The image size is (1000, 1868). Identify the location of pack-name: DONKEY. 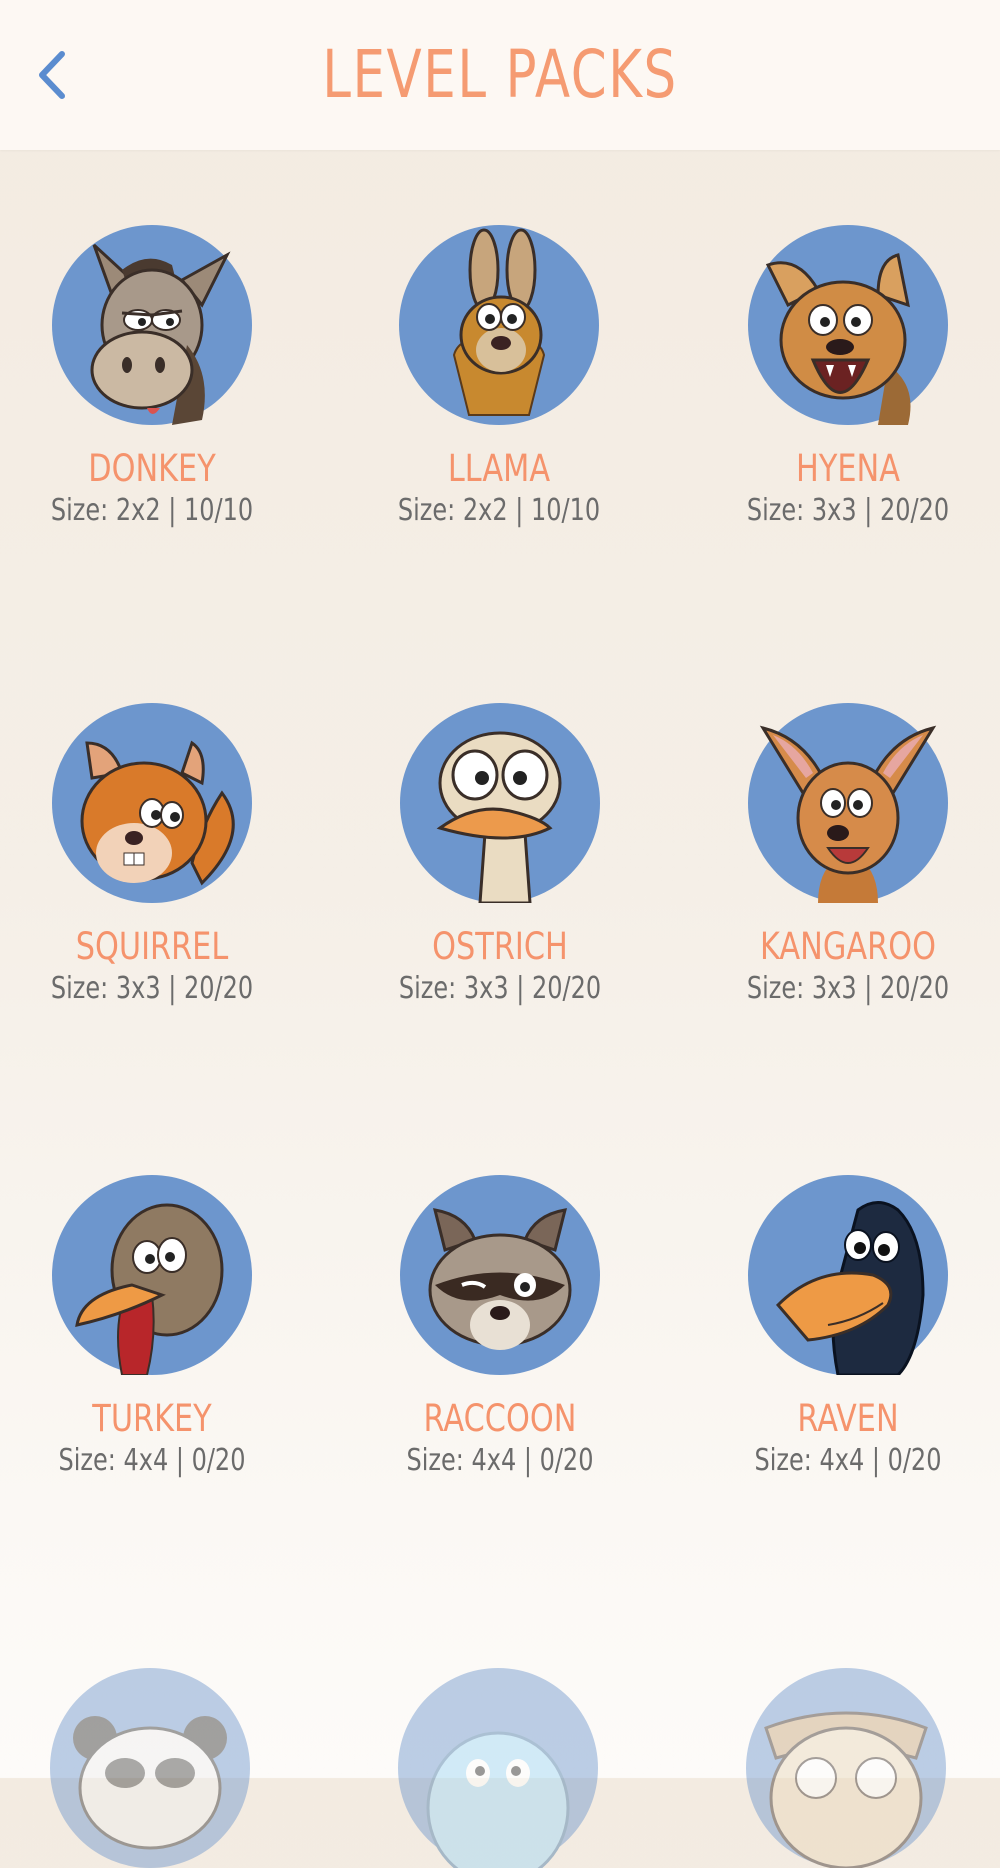
(152, 468).